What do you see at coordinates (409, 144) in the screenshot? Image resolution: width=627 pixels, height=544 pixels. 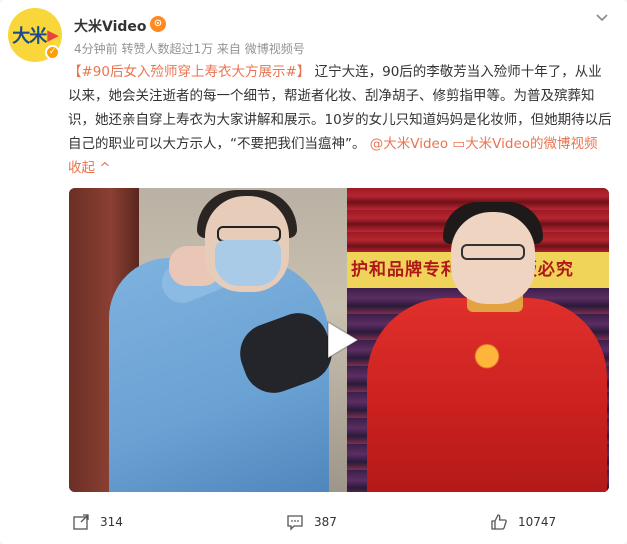 I see `mention-link: @大米Video` at bounding box center [409, 144].